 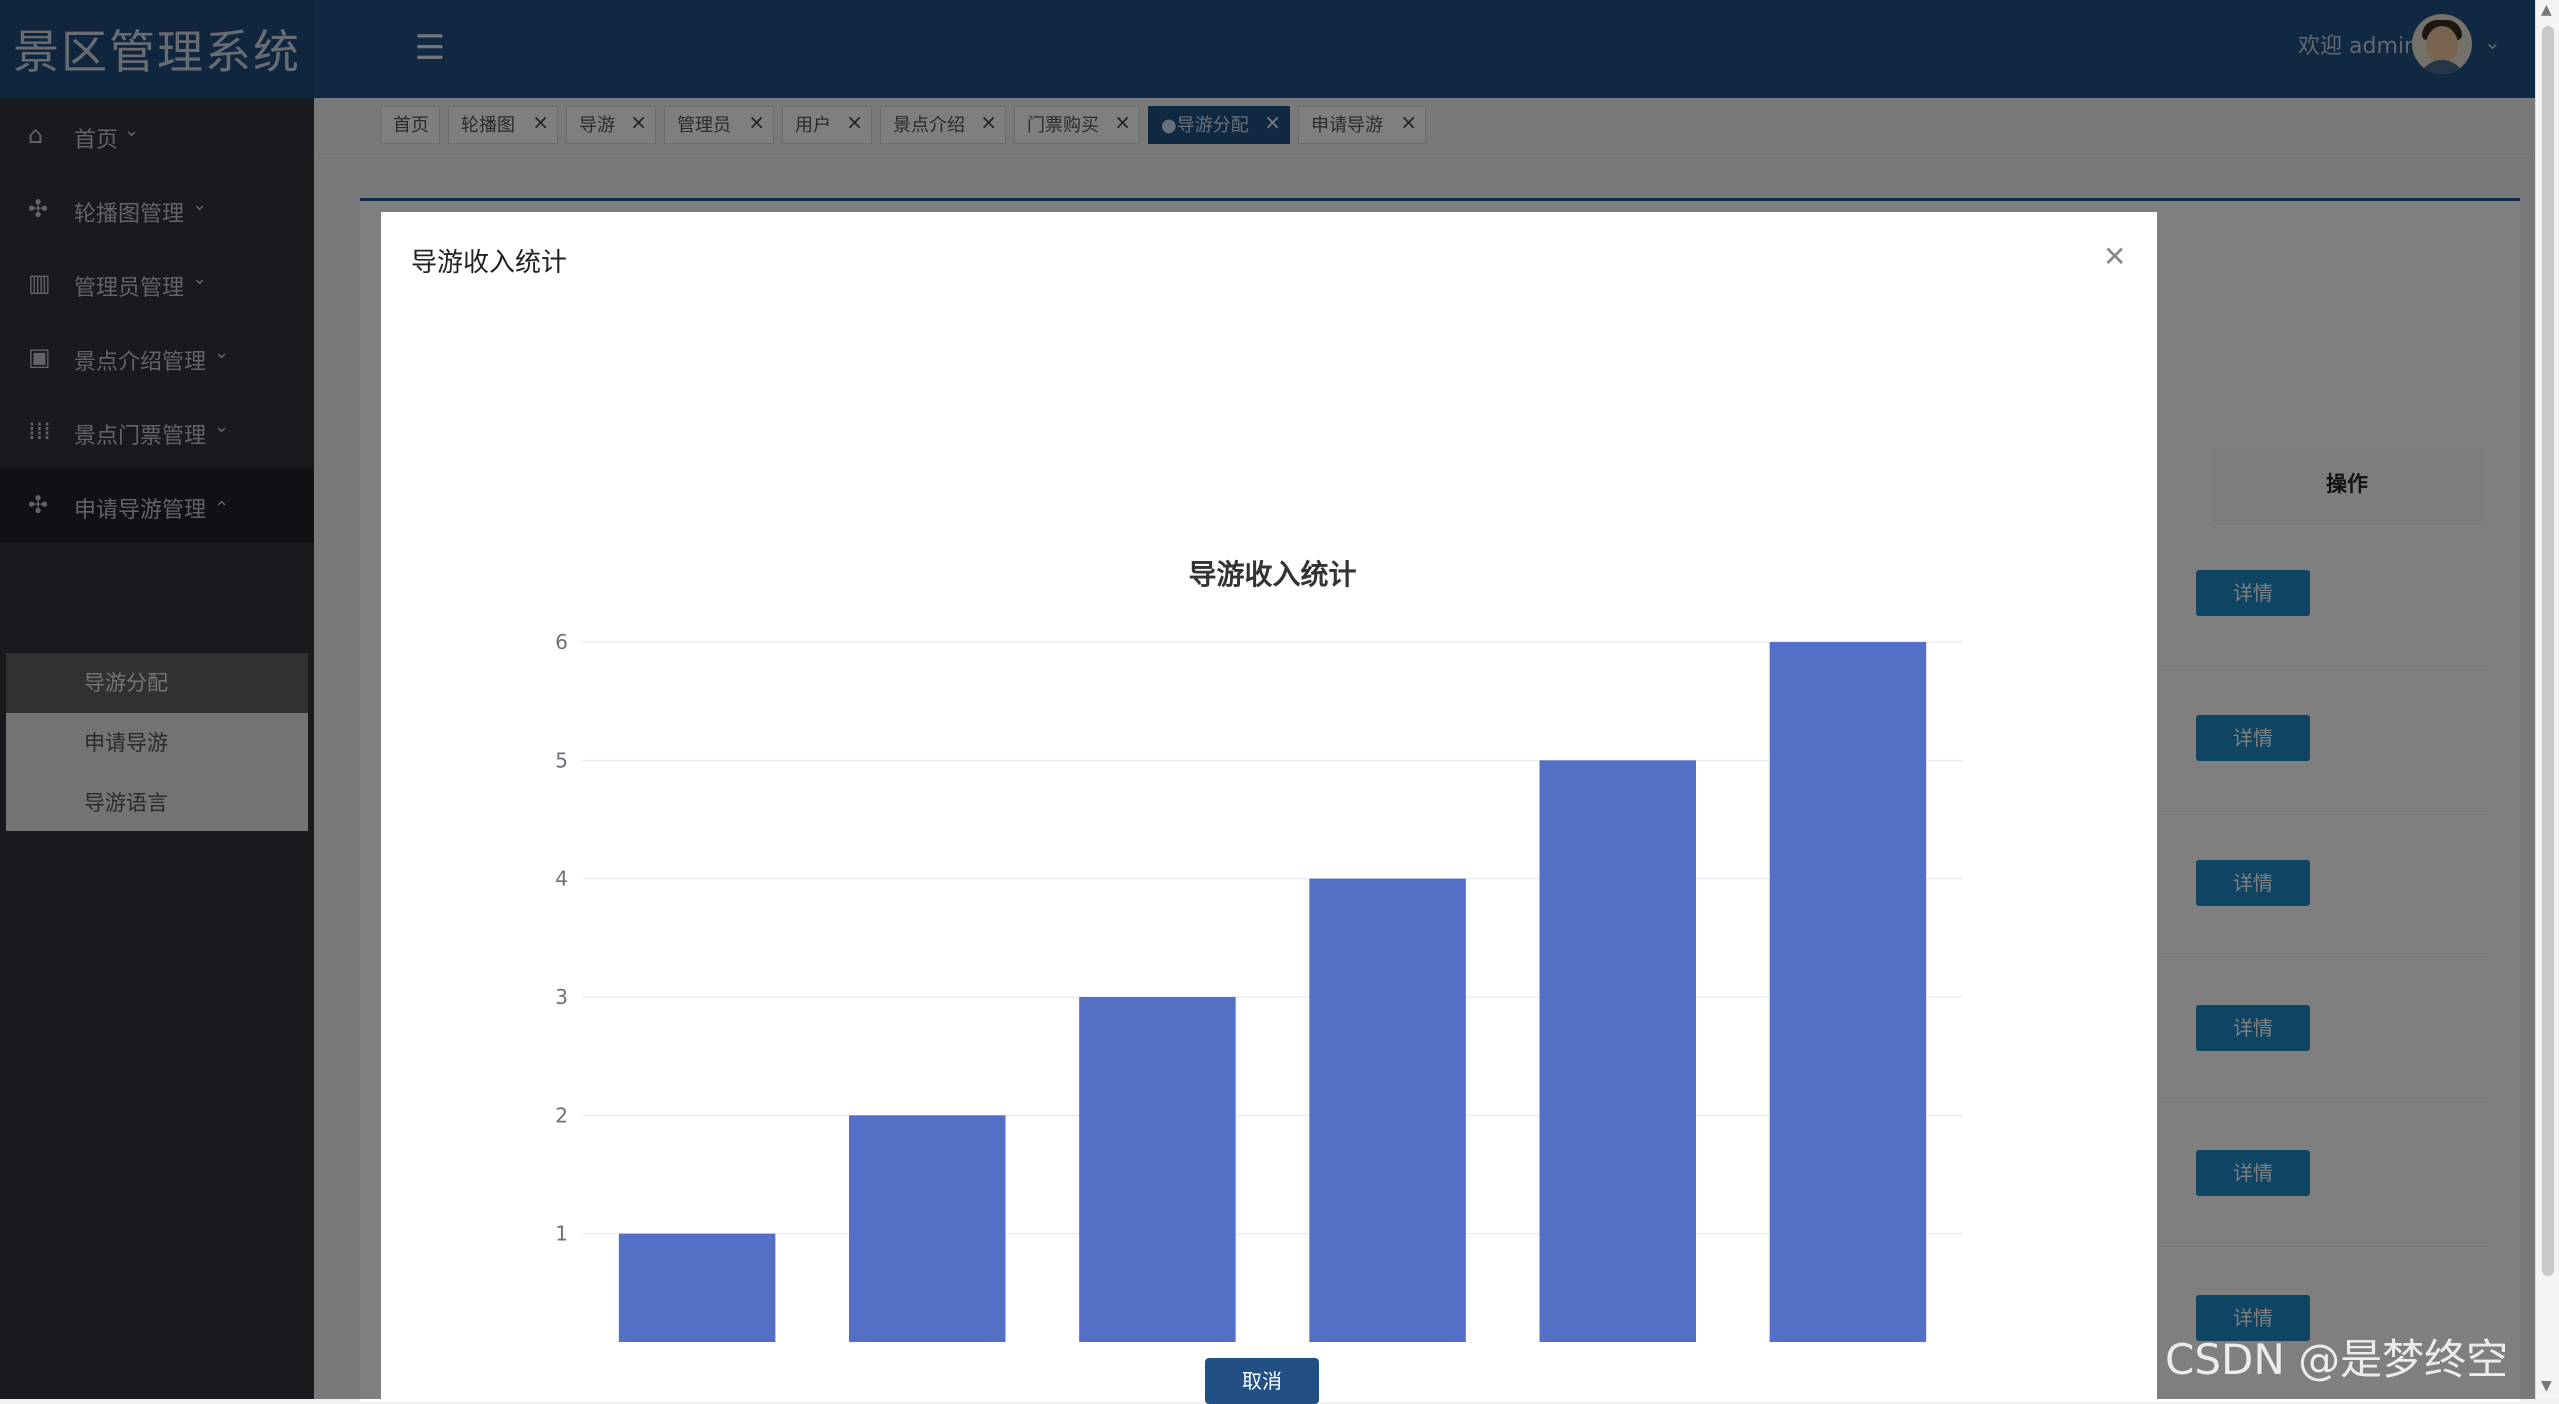 What do you see at coordinates (561, 642) in the screenshot?
I see `y-tick-label: 6` at bounding box center [561, 642].